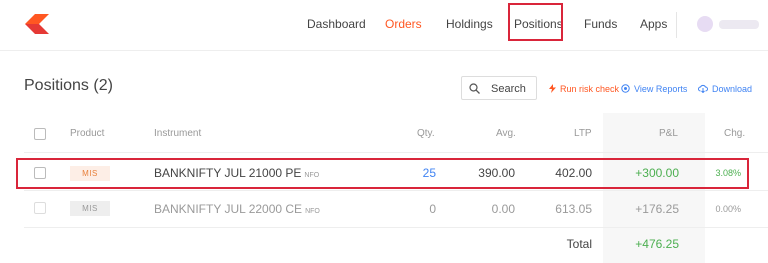 The width and height of the screenshot is (768, 263). Describe the element at coordinates (426, 133) in the screenshot. I see `col-qty: Qty.` at that location.